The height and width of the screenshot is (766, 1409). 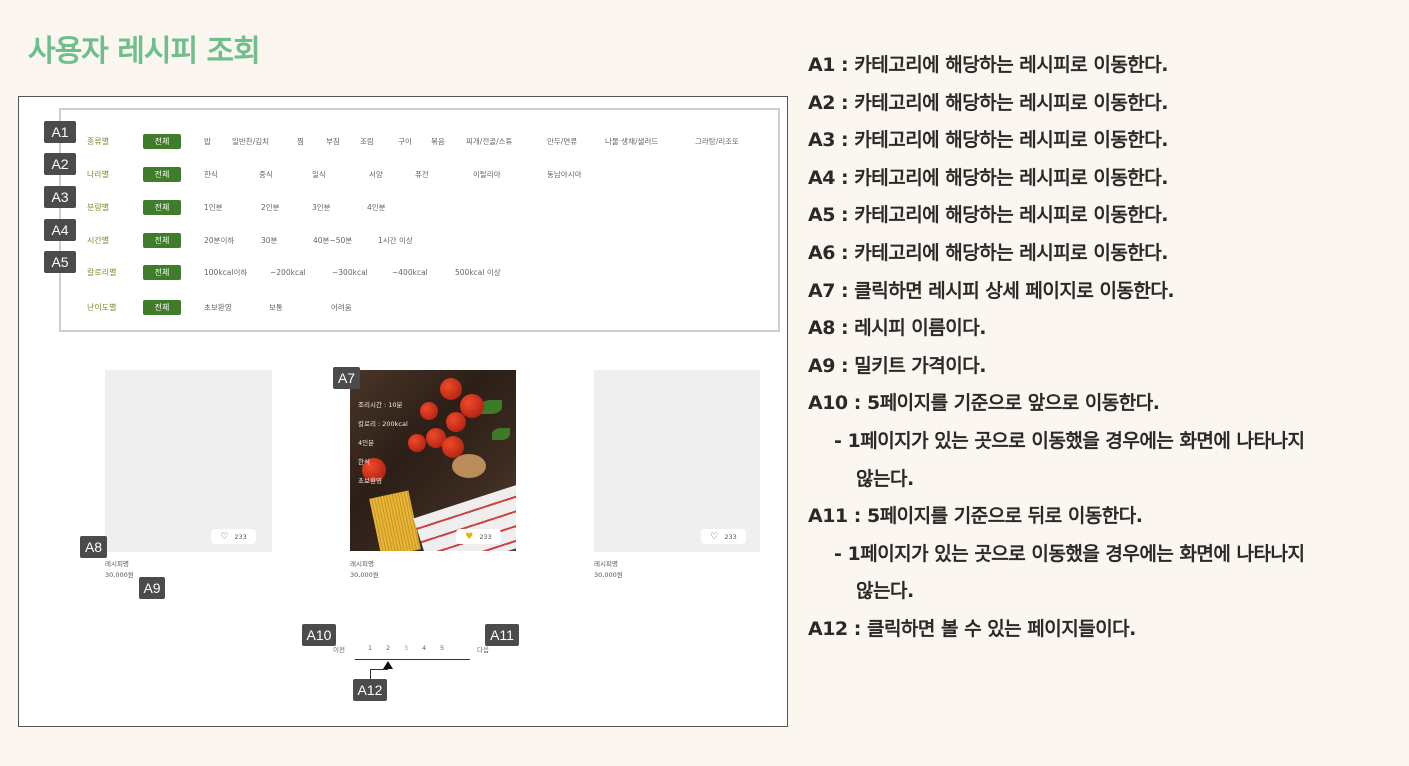 What do you see at coordinates (98, 207) in the screenshot?
I see `filter-label: 분량별` at bounding box center [98, 207].